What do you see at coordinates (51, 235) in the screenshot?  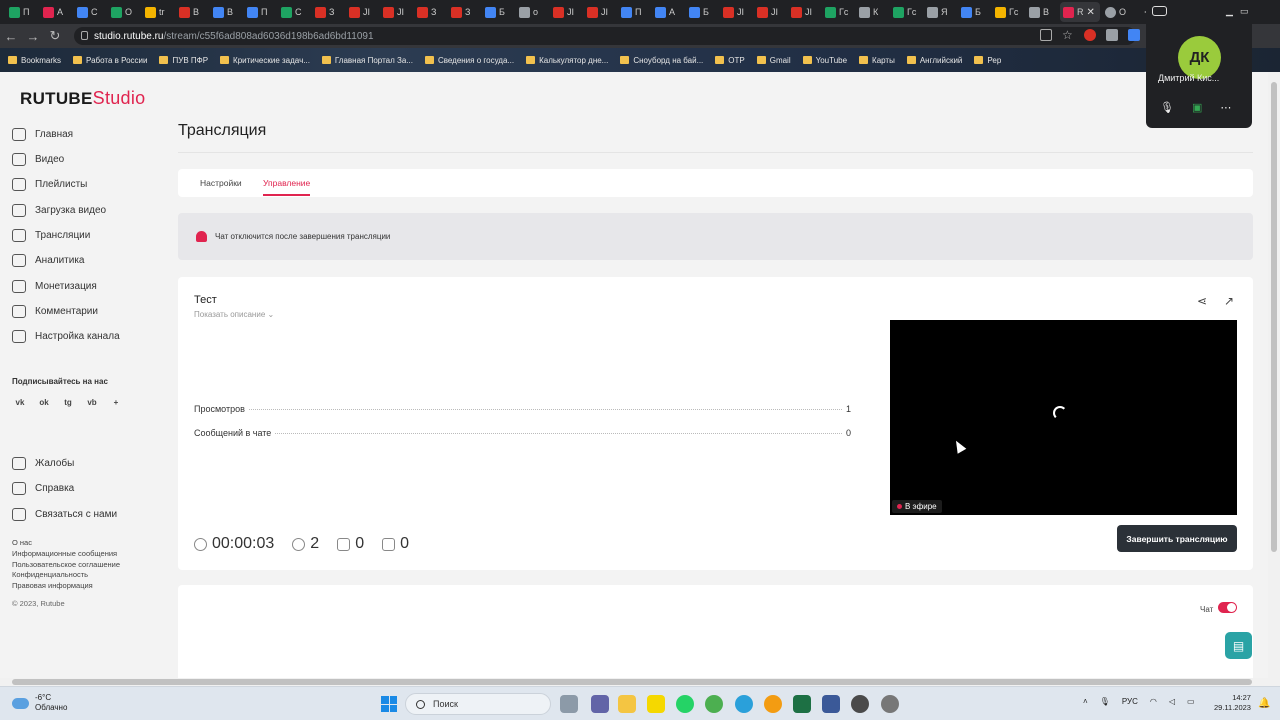 I see `sidebar-item: Трансляции` at bounding box center [51, 235].